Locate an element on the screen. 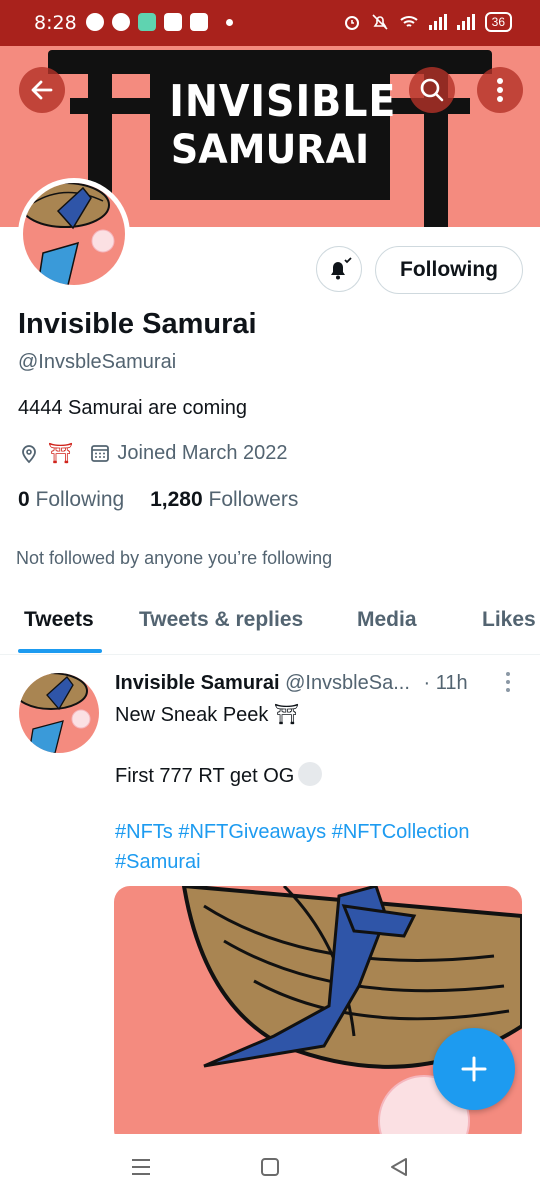 The height and width of the screenshot is (1200, 540). profile-meta: ⛩ Joined March 2022 is located at coordinates (153, 453).